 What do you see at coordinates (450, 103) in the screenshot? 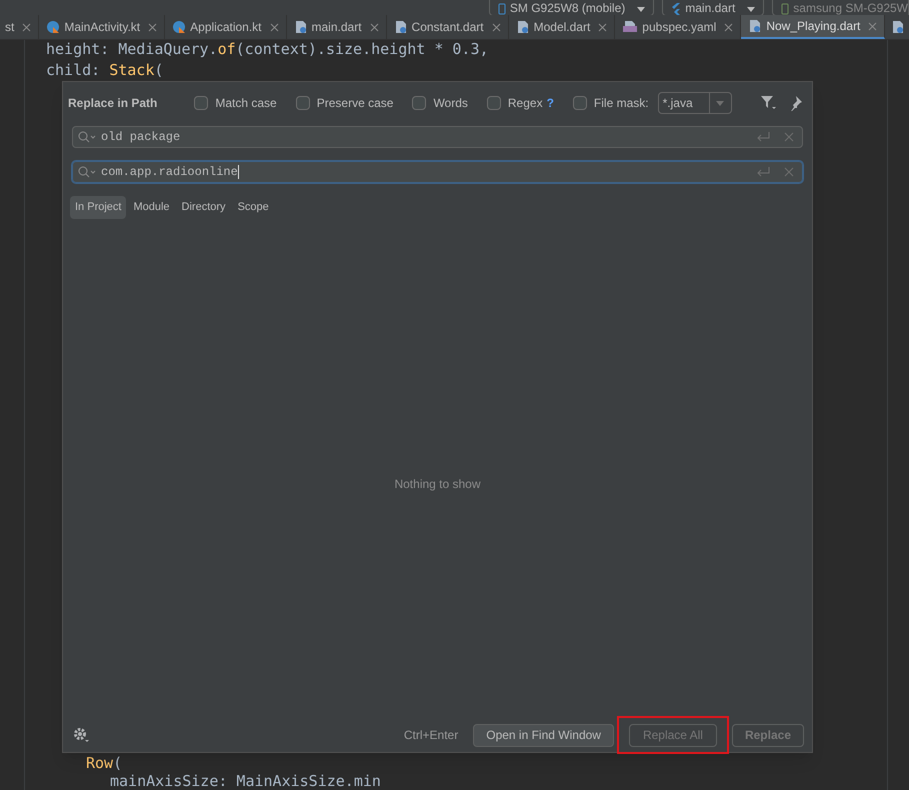
I see `option-label: Words` at bounding box center [450, 103].